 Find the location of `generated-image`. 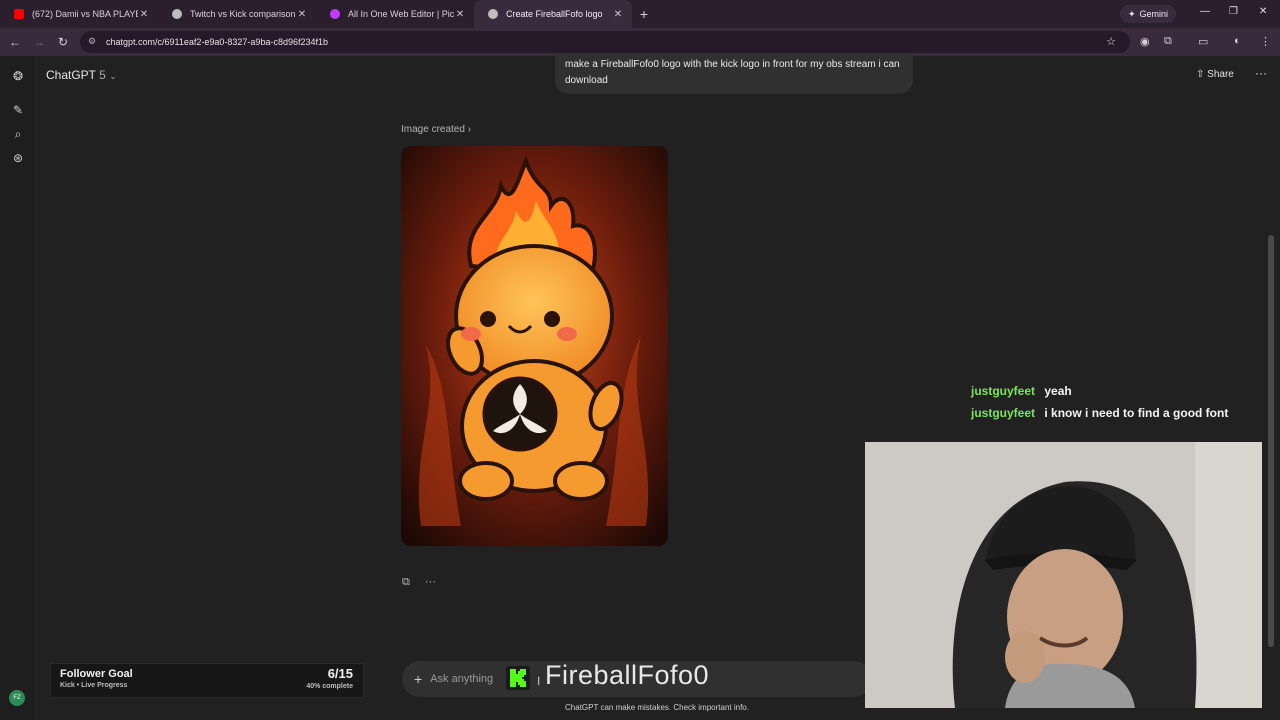

generated-image is located at coordinates (534, 346).